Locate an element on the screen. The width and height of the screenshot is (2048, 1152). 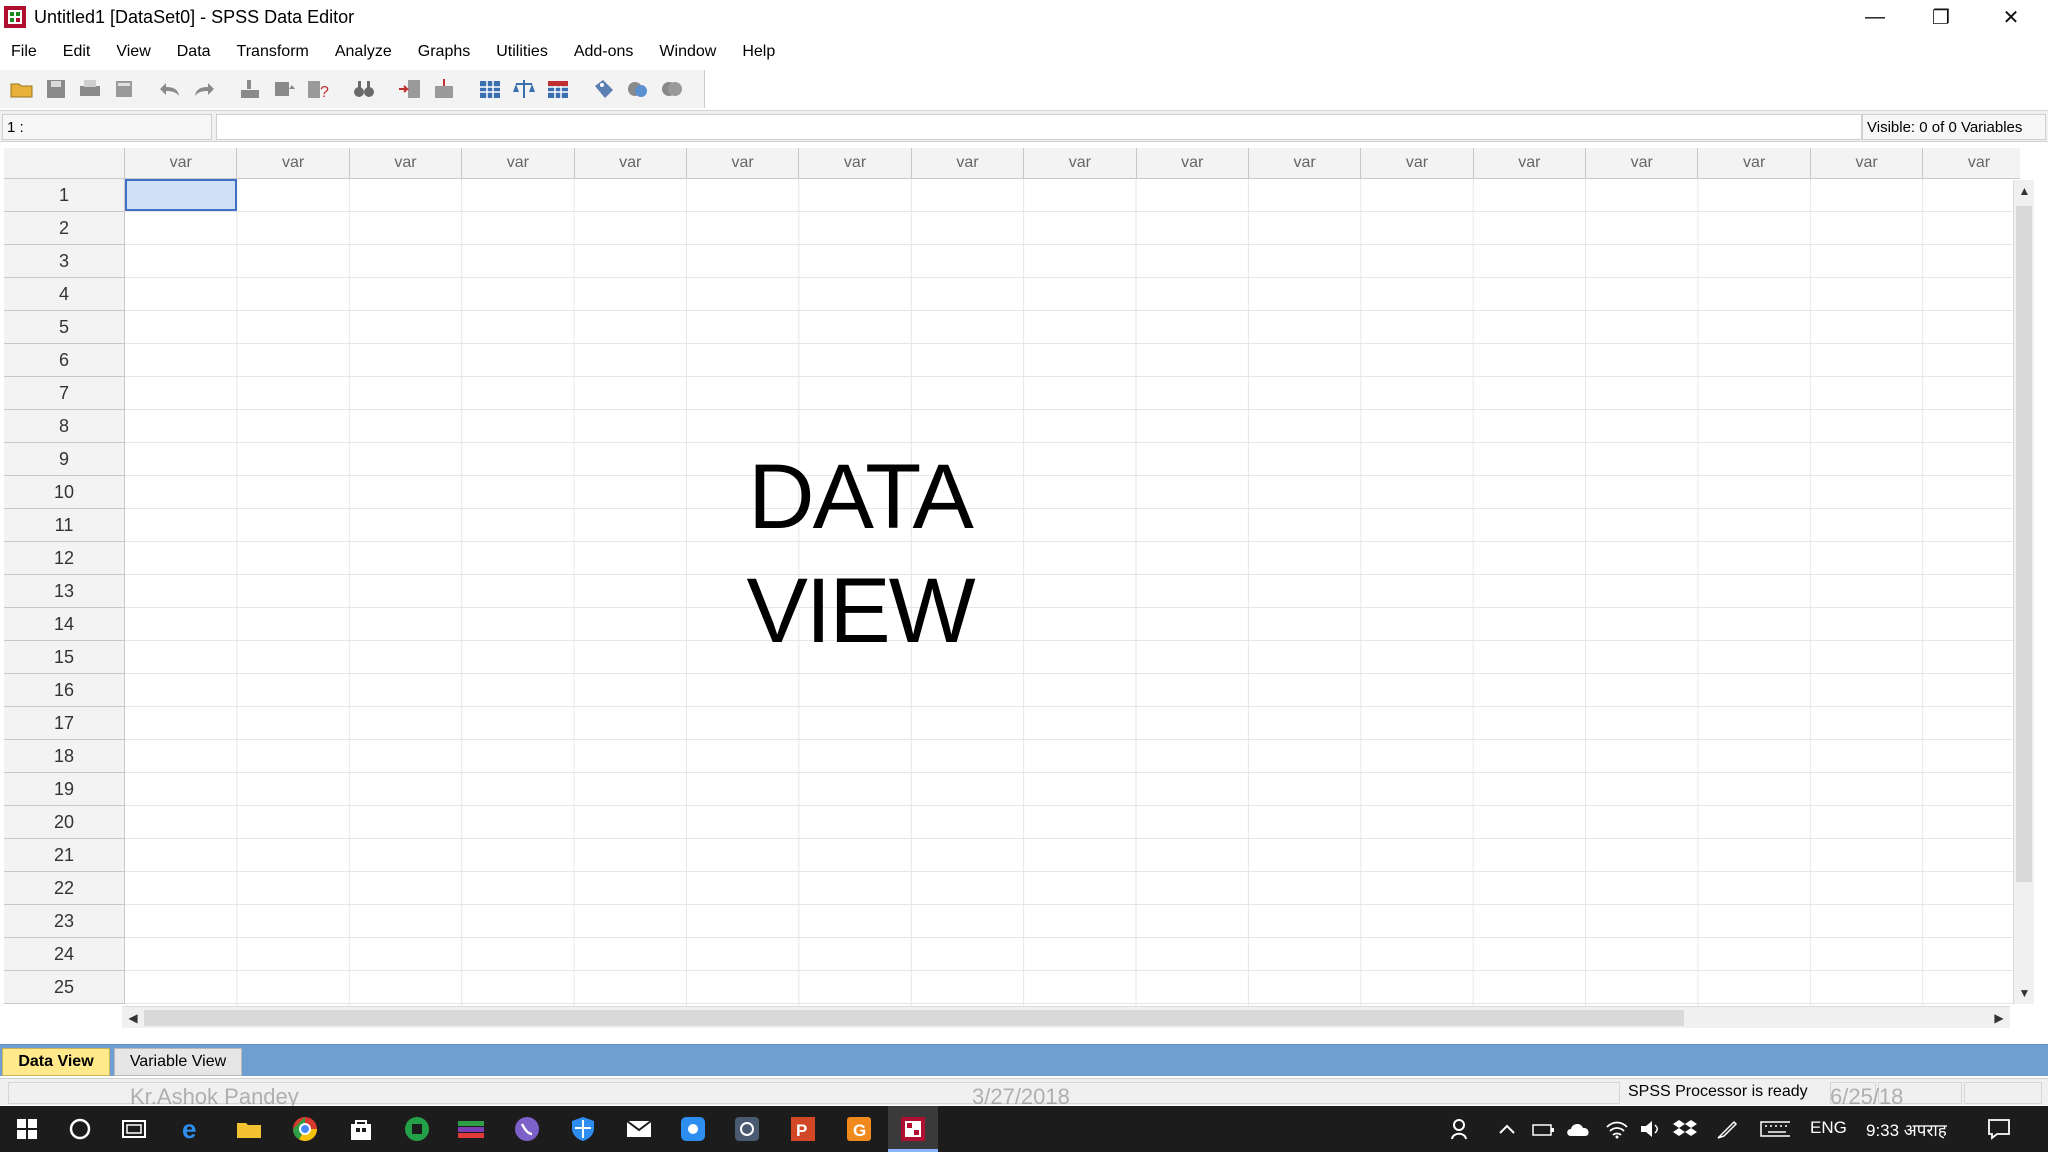
goto-case-icon is located at coordinates (250, 89).